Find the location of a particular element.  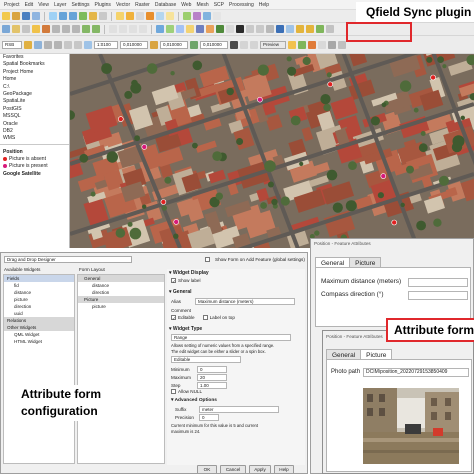

maximum-input: 20 is located at coordinates (212, 377).